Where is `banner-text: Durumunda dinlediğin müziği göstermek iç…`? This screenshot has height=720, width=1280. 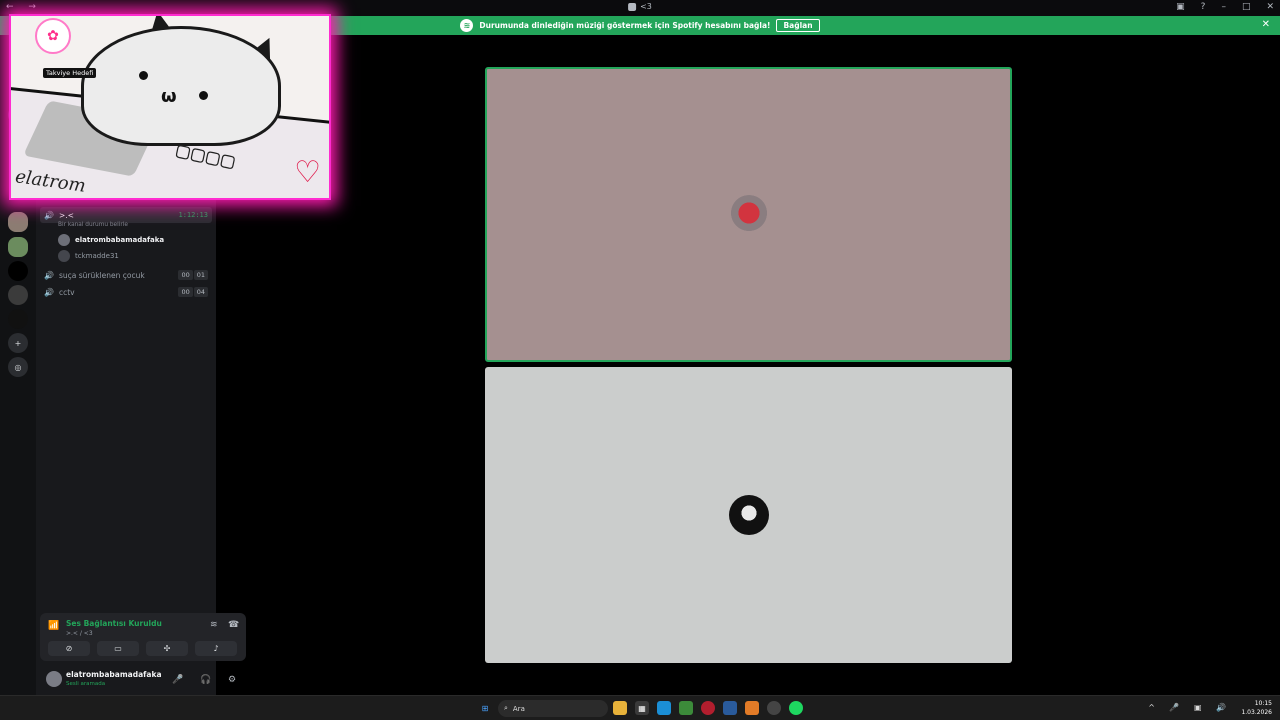 banner-text: Durumunda dinlediğin müziği göstermek iç… is located at coordinates (625, 25).